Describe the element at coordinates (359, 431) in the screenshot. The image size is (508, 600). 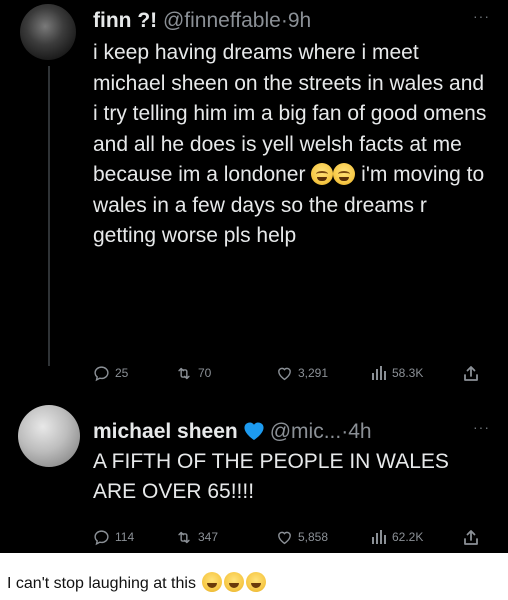
I see `timestamp: 4h` at that location.